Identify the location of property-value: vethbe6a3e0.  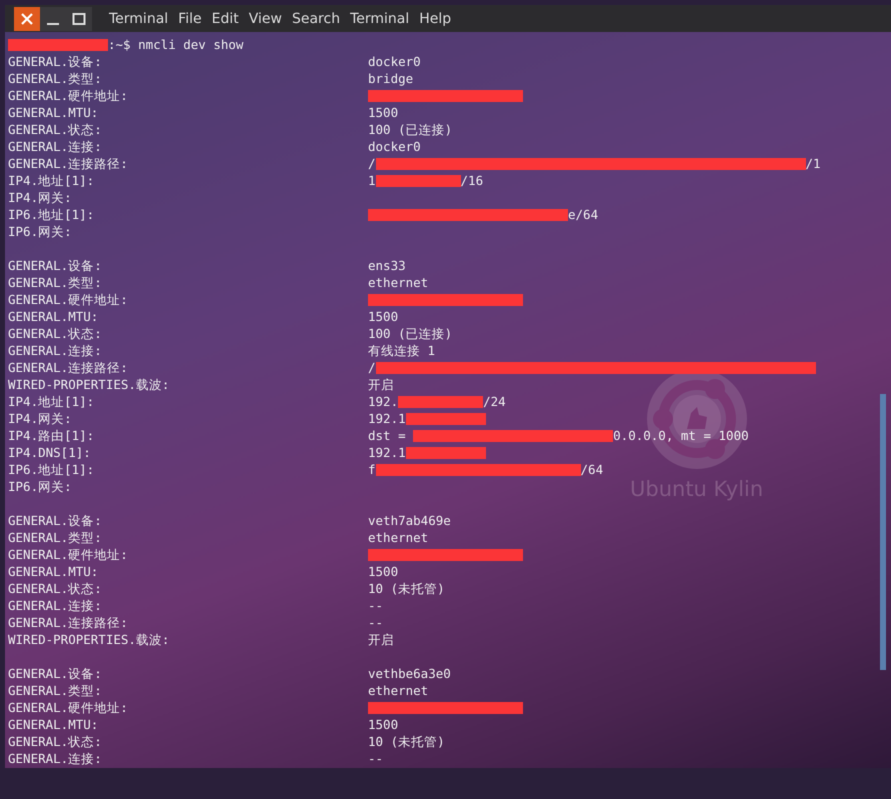
(409, 673).